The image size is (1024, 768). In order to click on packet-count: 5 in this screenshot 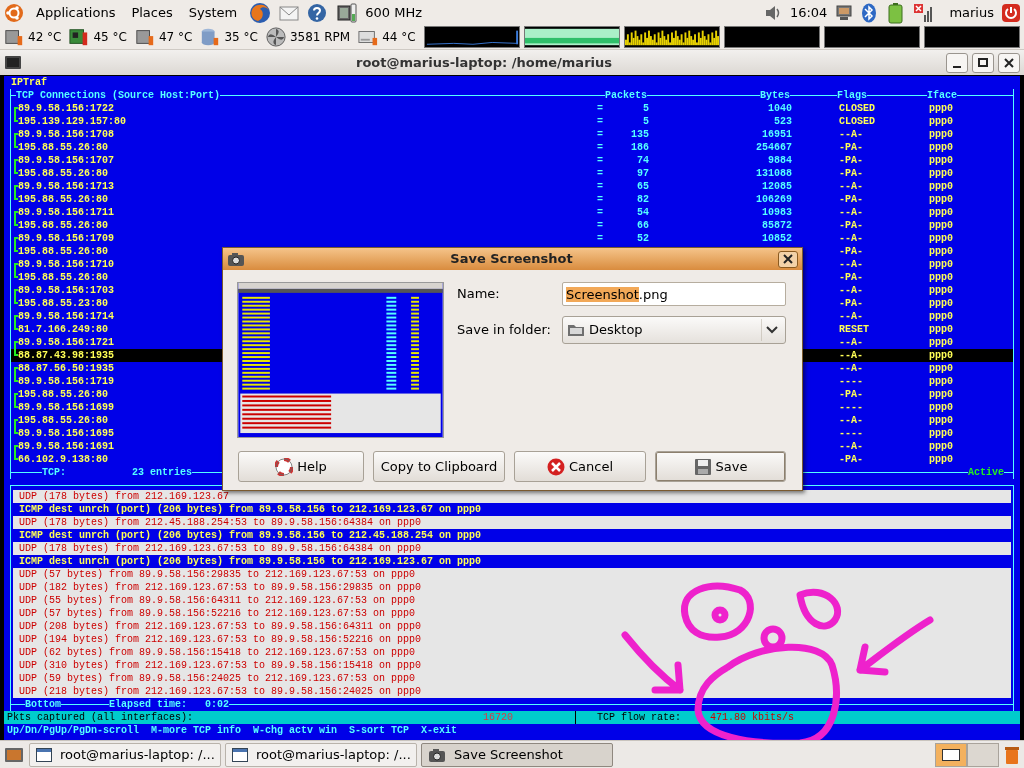, I will do `click(646, 121)`.